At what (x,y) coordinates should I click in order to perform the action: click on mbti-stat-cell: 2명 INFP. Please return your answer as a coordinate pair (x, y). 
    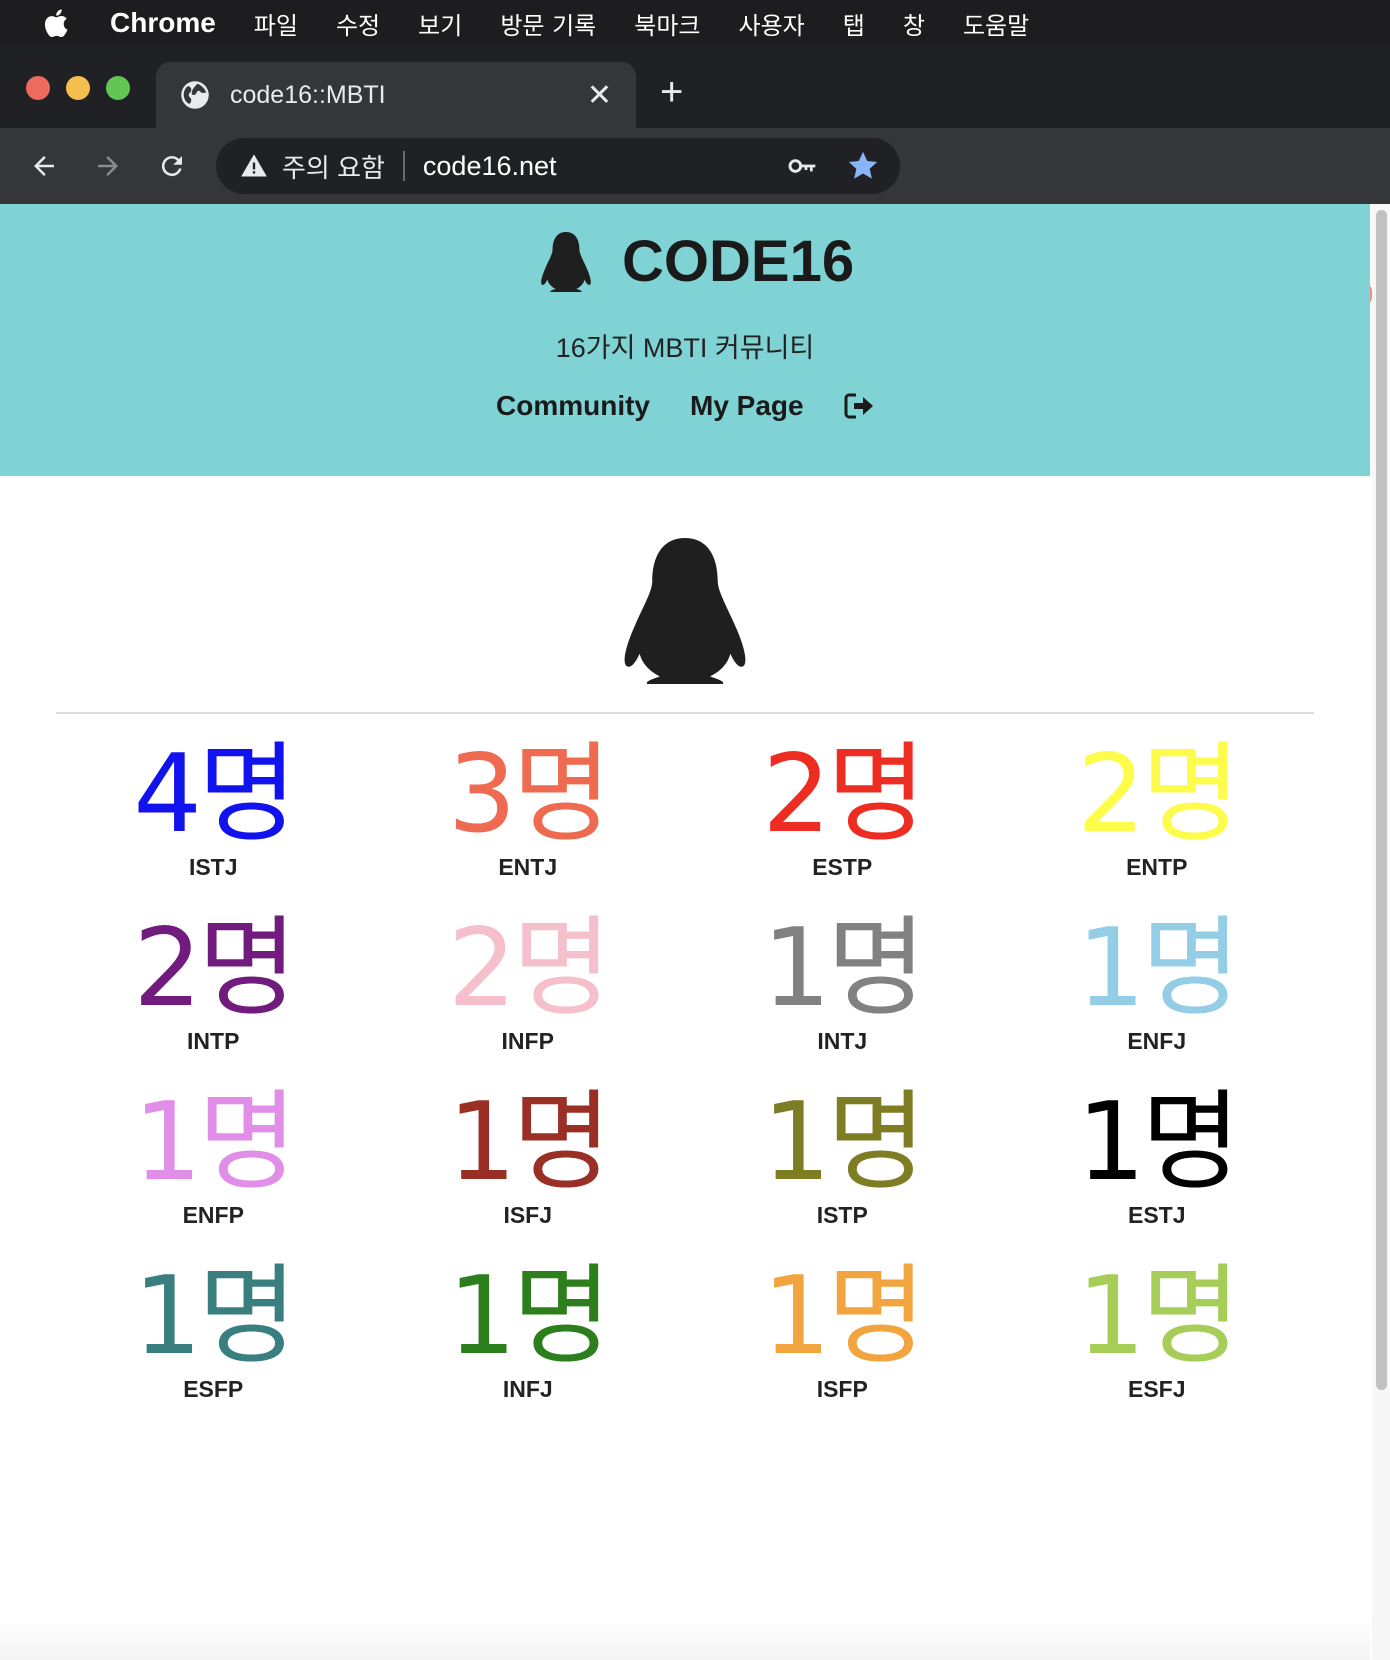
    Looking at the image, I should click on (528, 987).